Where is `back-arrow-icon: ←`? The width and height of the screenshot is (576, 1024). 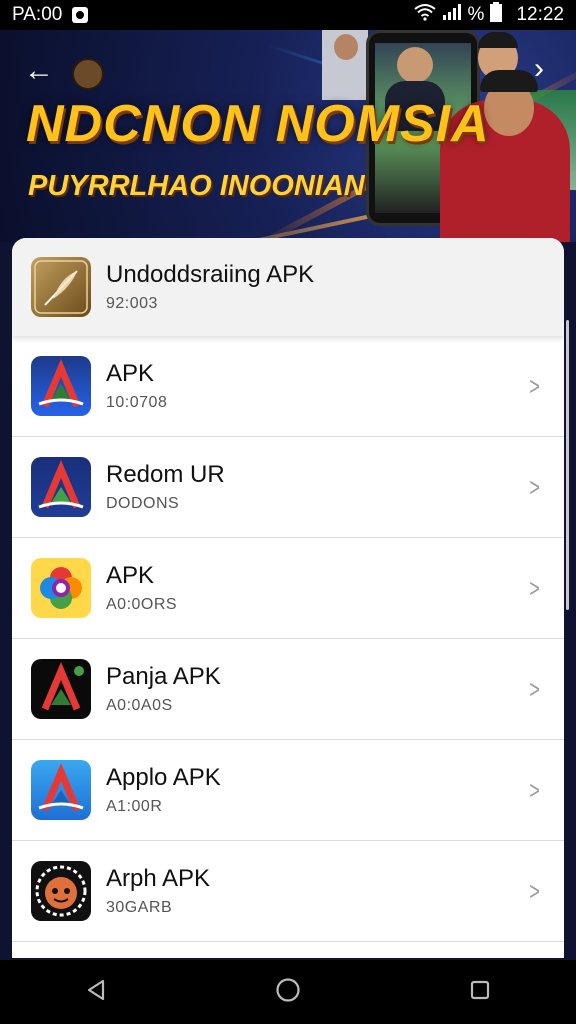 back-arrow-icon: ← is located at coordinates (39, 71).